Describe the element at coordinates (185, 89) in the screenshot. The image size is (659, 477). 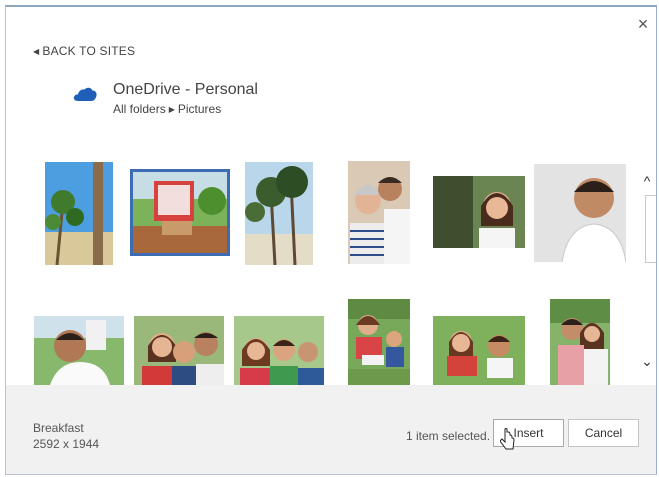
I see `location-title: OneDrive - Personal` at that location.